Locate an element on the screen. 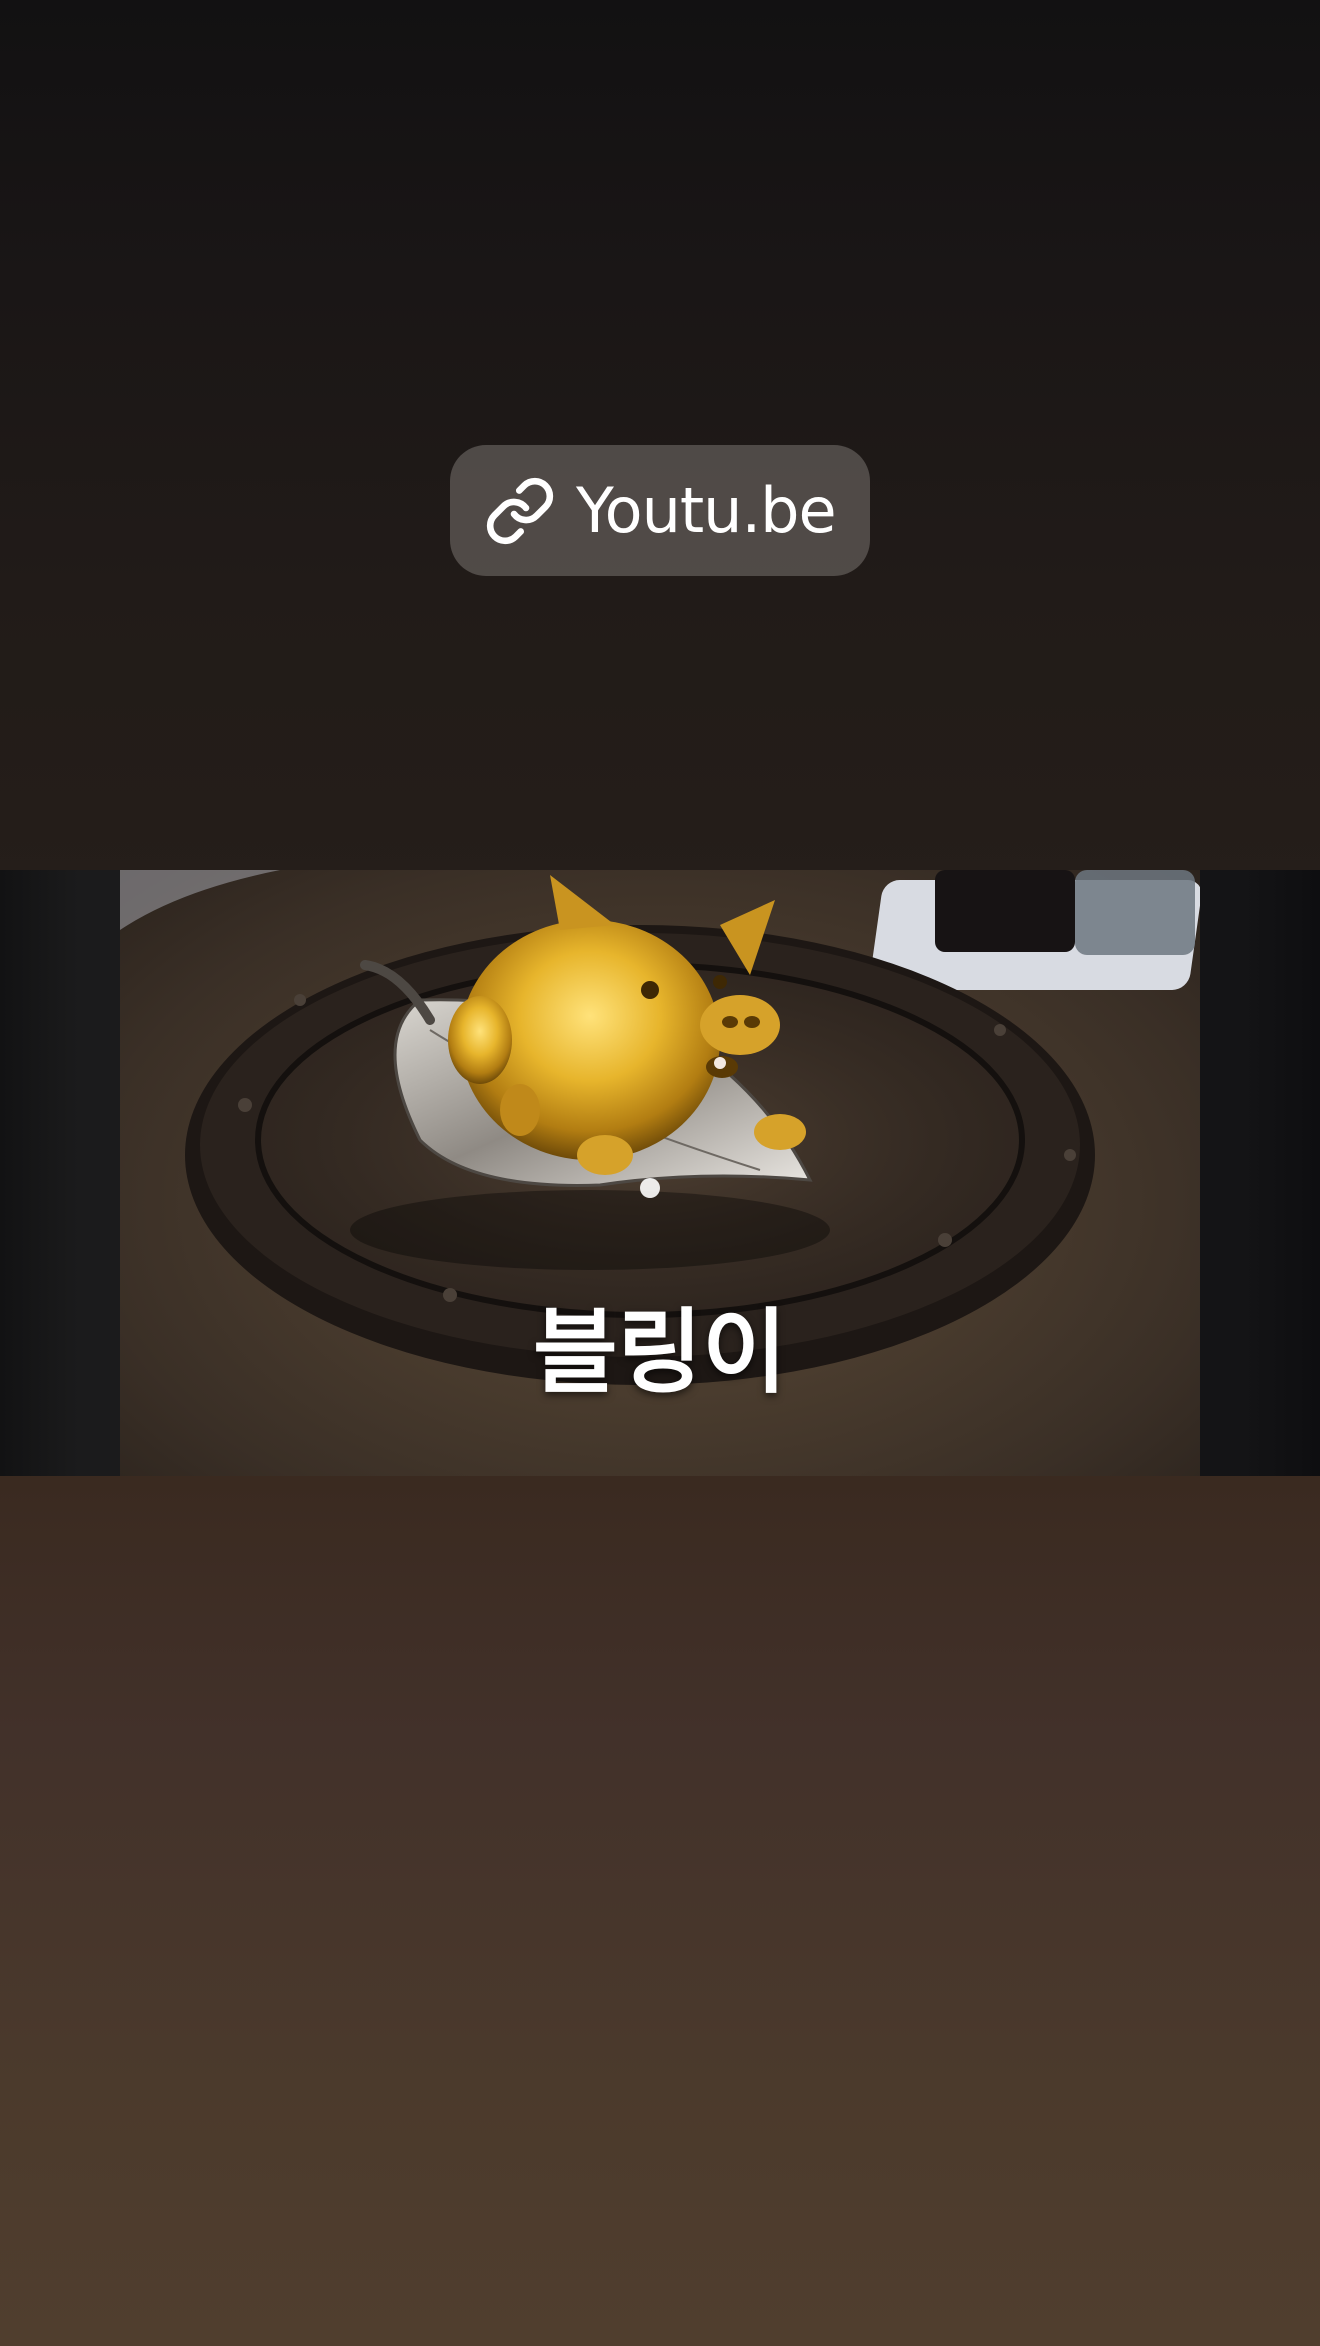 The width and height of the screenshot is (1320, 2346). video-caption: 블링이 is located at coordinates (660, 1352).